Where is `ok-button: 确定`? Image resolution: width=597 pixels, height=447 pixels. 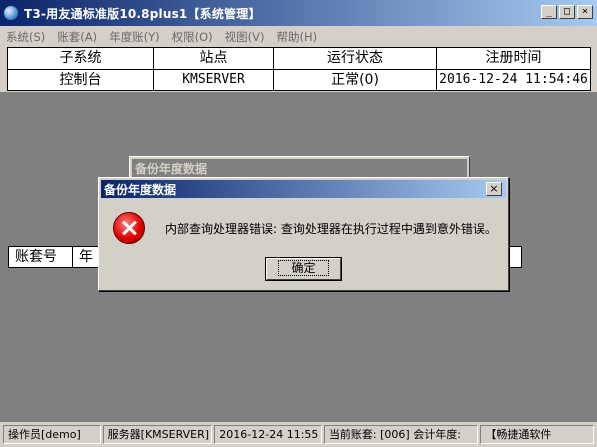 ok-button: 确定 is located at coordinates (303, 269).